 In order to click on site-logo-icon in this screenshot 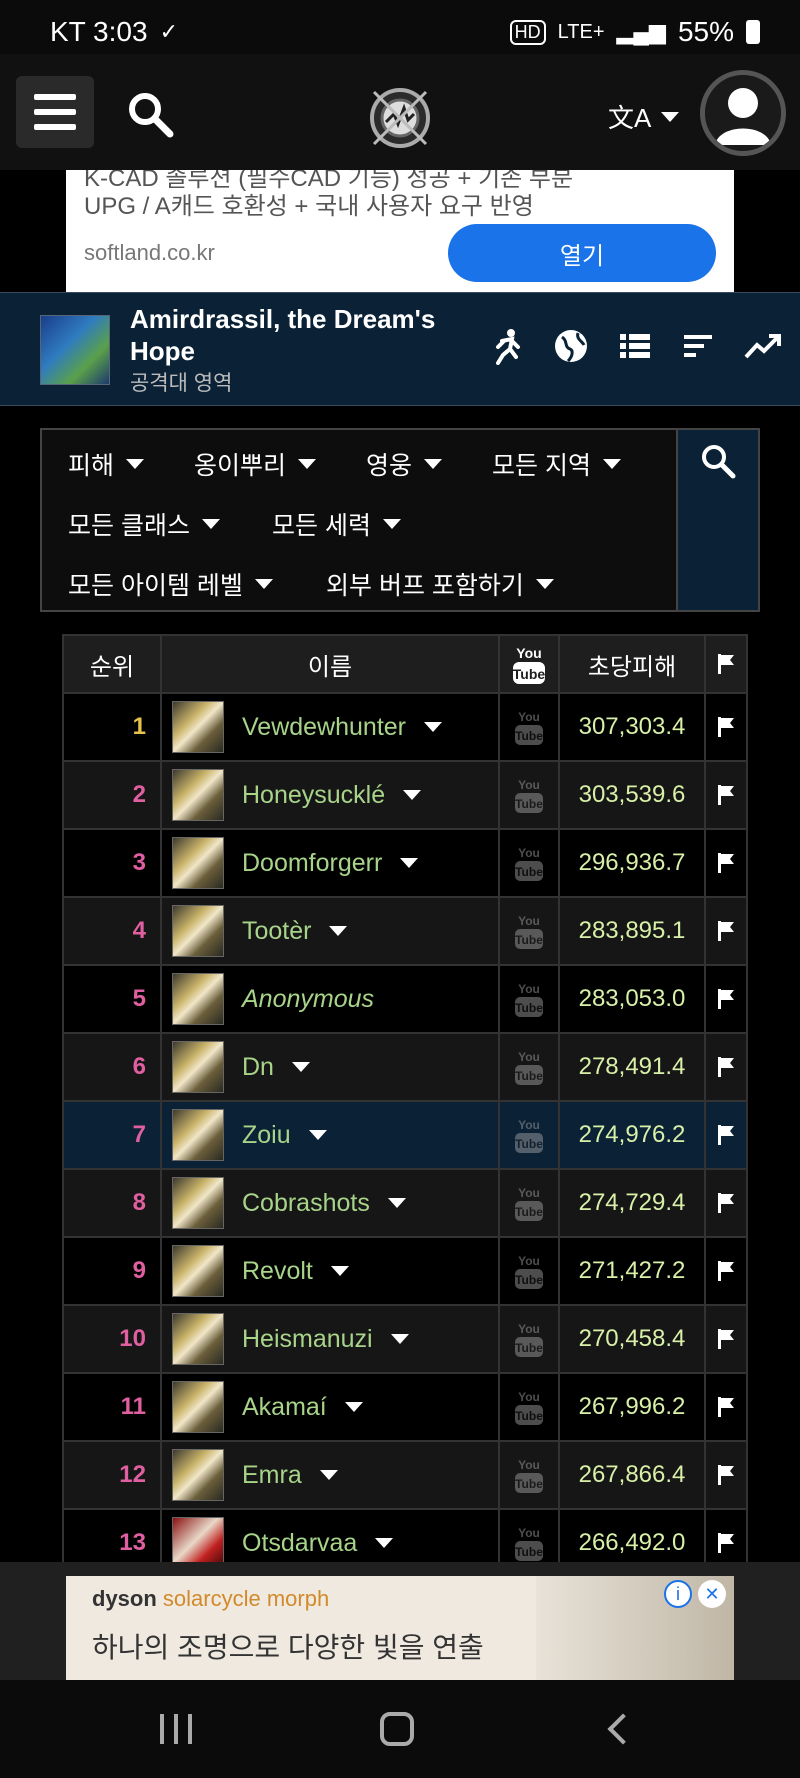, I will do `click(400, 118)`.